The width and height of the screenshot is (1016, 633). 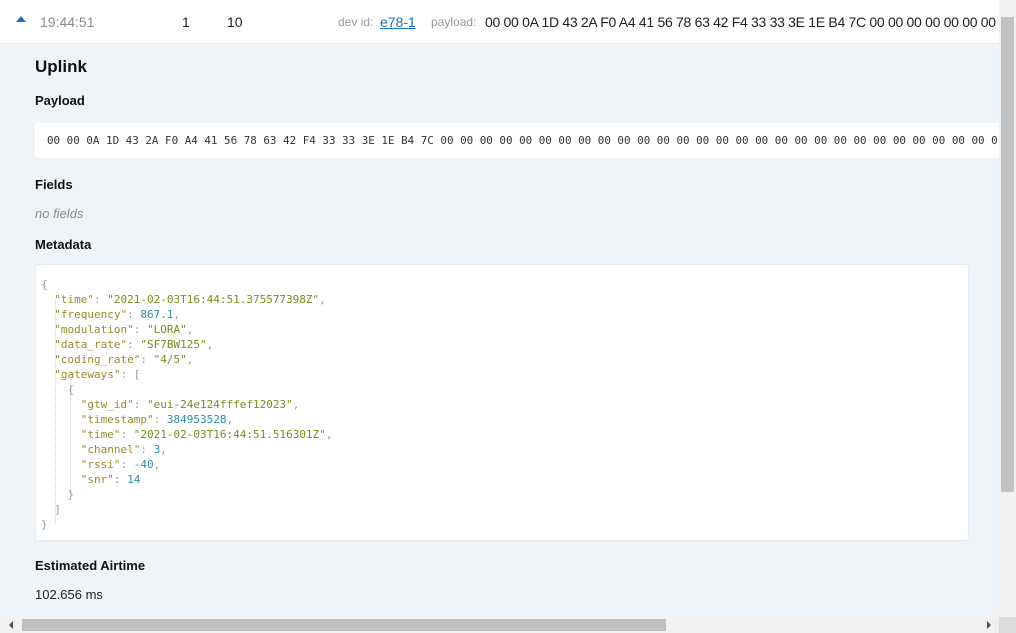 What do you see at coordinates (1007, 254) in the screenshot?
I see `vertical-scroll-thumb` at bounding box center [1007, 254].